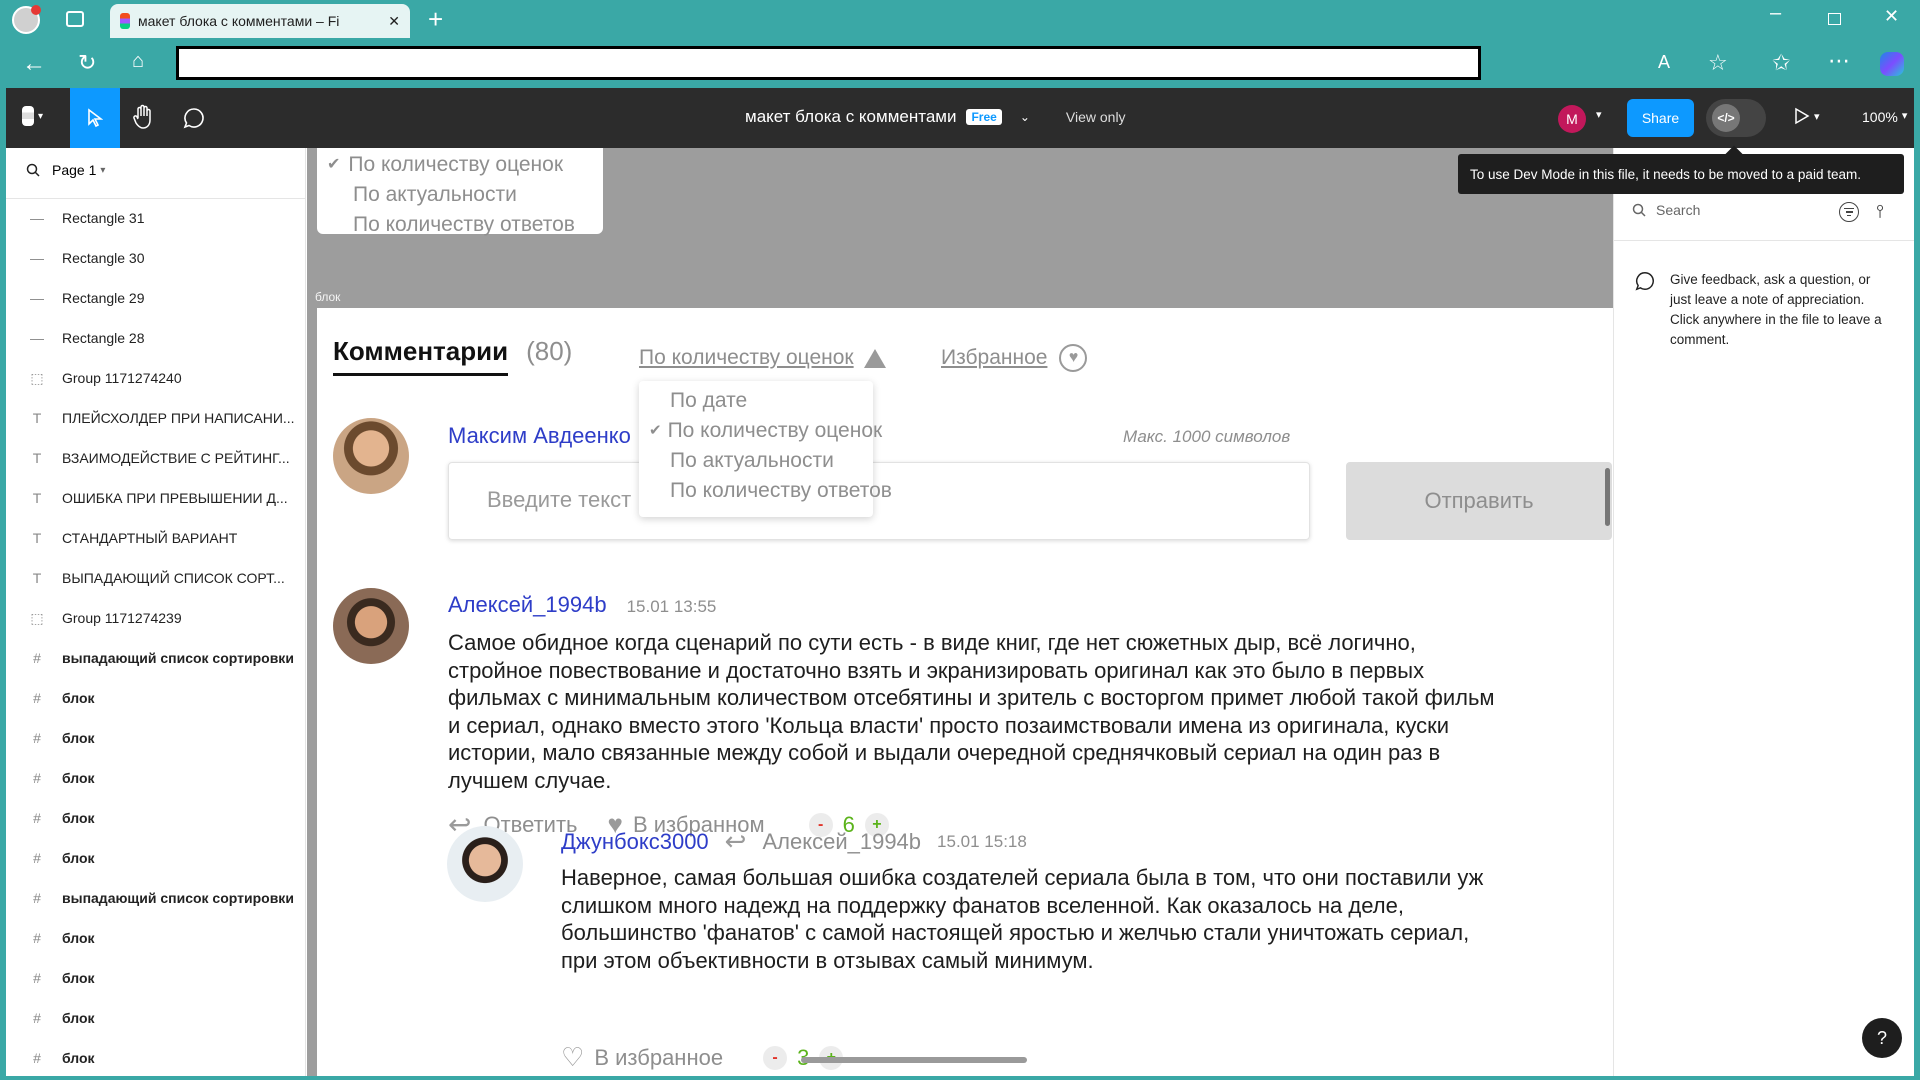  Describe the element at coordinates (1781, 63) in the screenshot. I see `favorites-icon: ✩` at that location.